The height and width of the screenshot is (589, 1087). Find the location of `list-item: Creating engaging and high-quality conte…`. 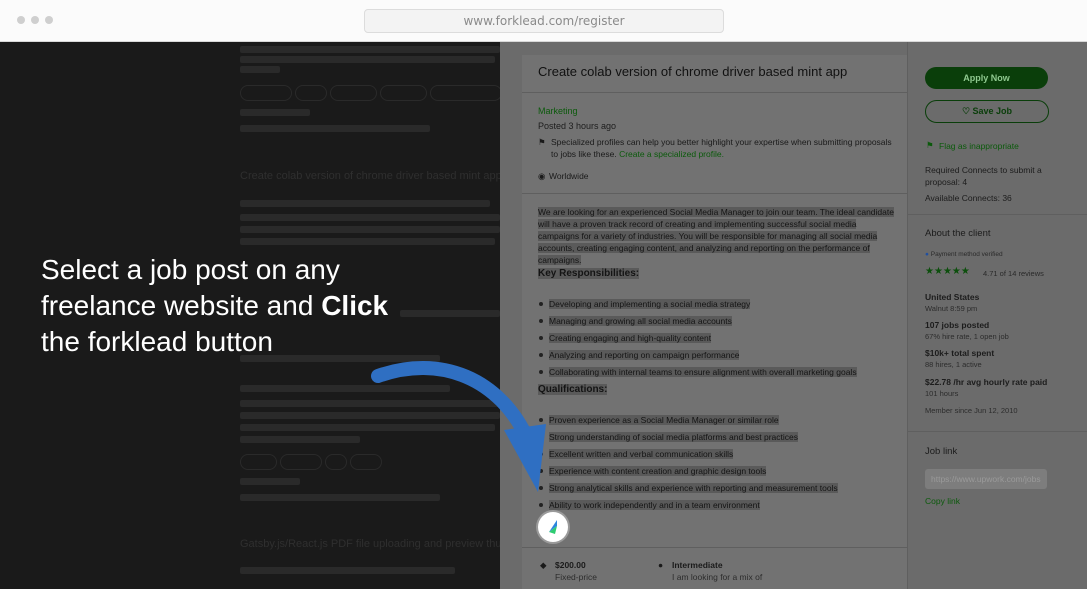

list-item: Creating engaging and high-quality conte… is located at coordinates (630, 338).